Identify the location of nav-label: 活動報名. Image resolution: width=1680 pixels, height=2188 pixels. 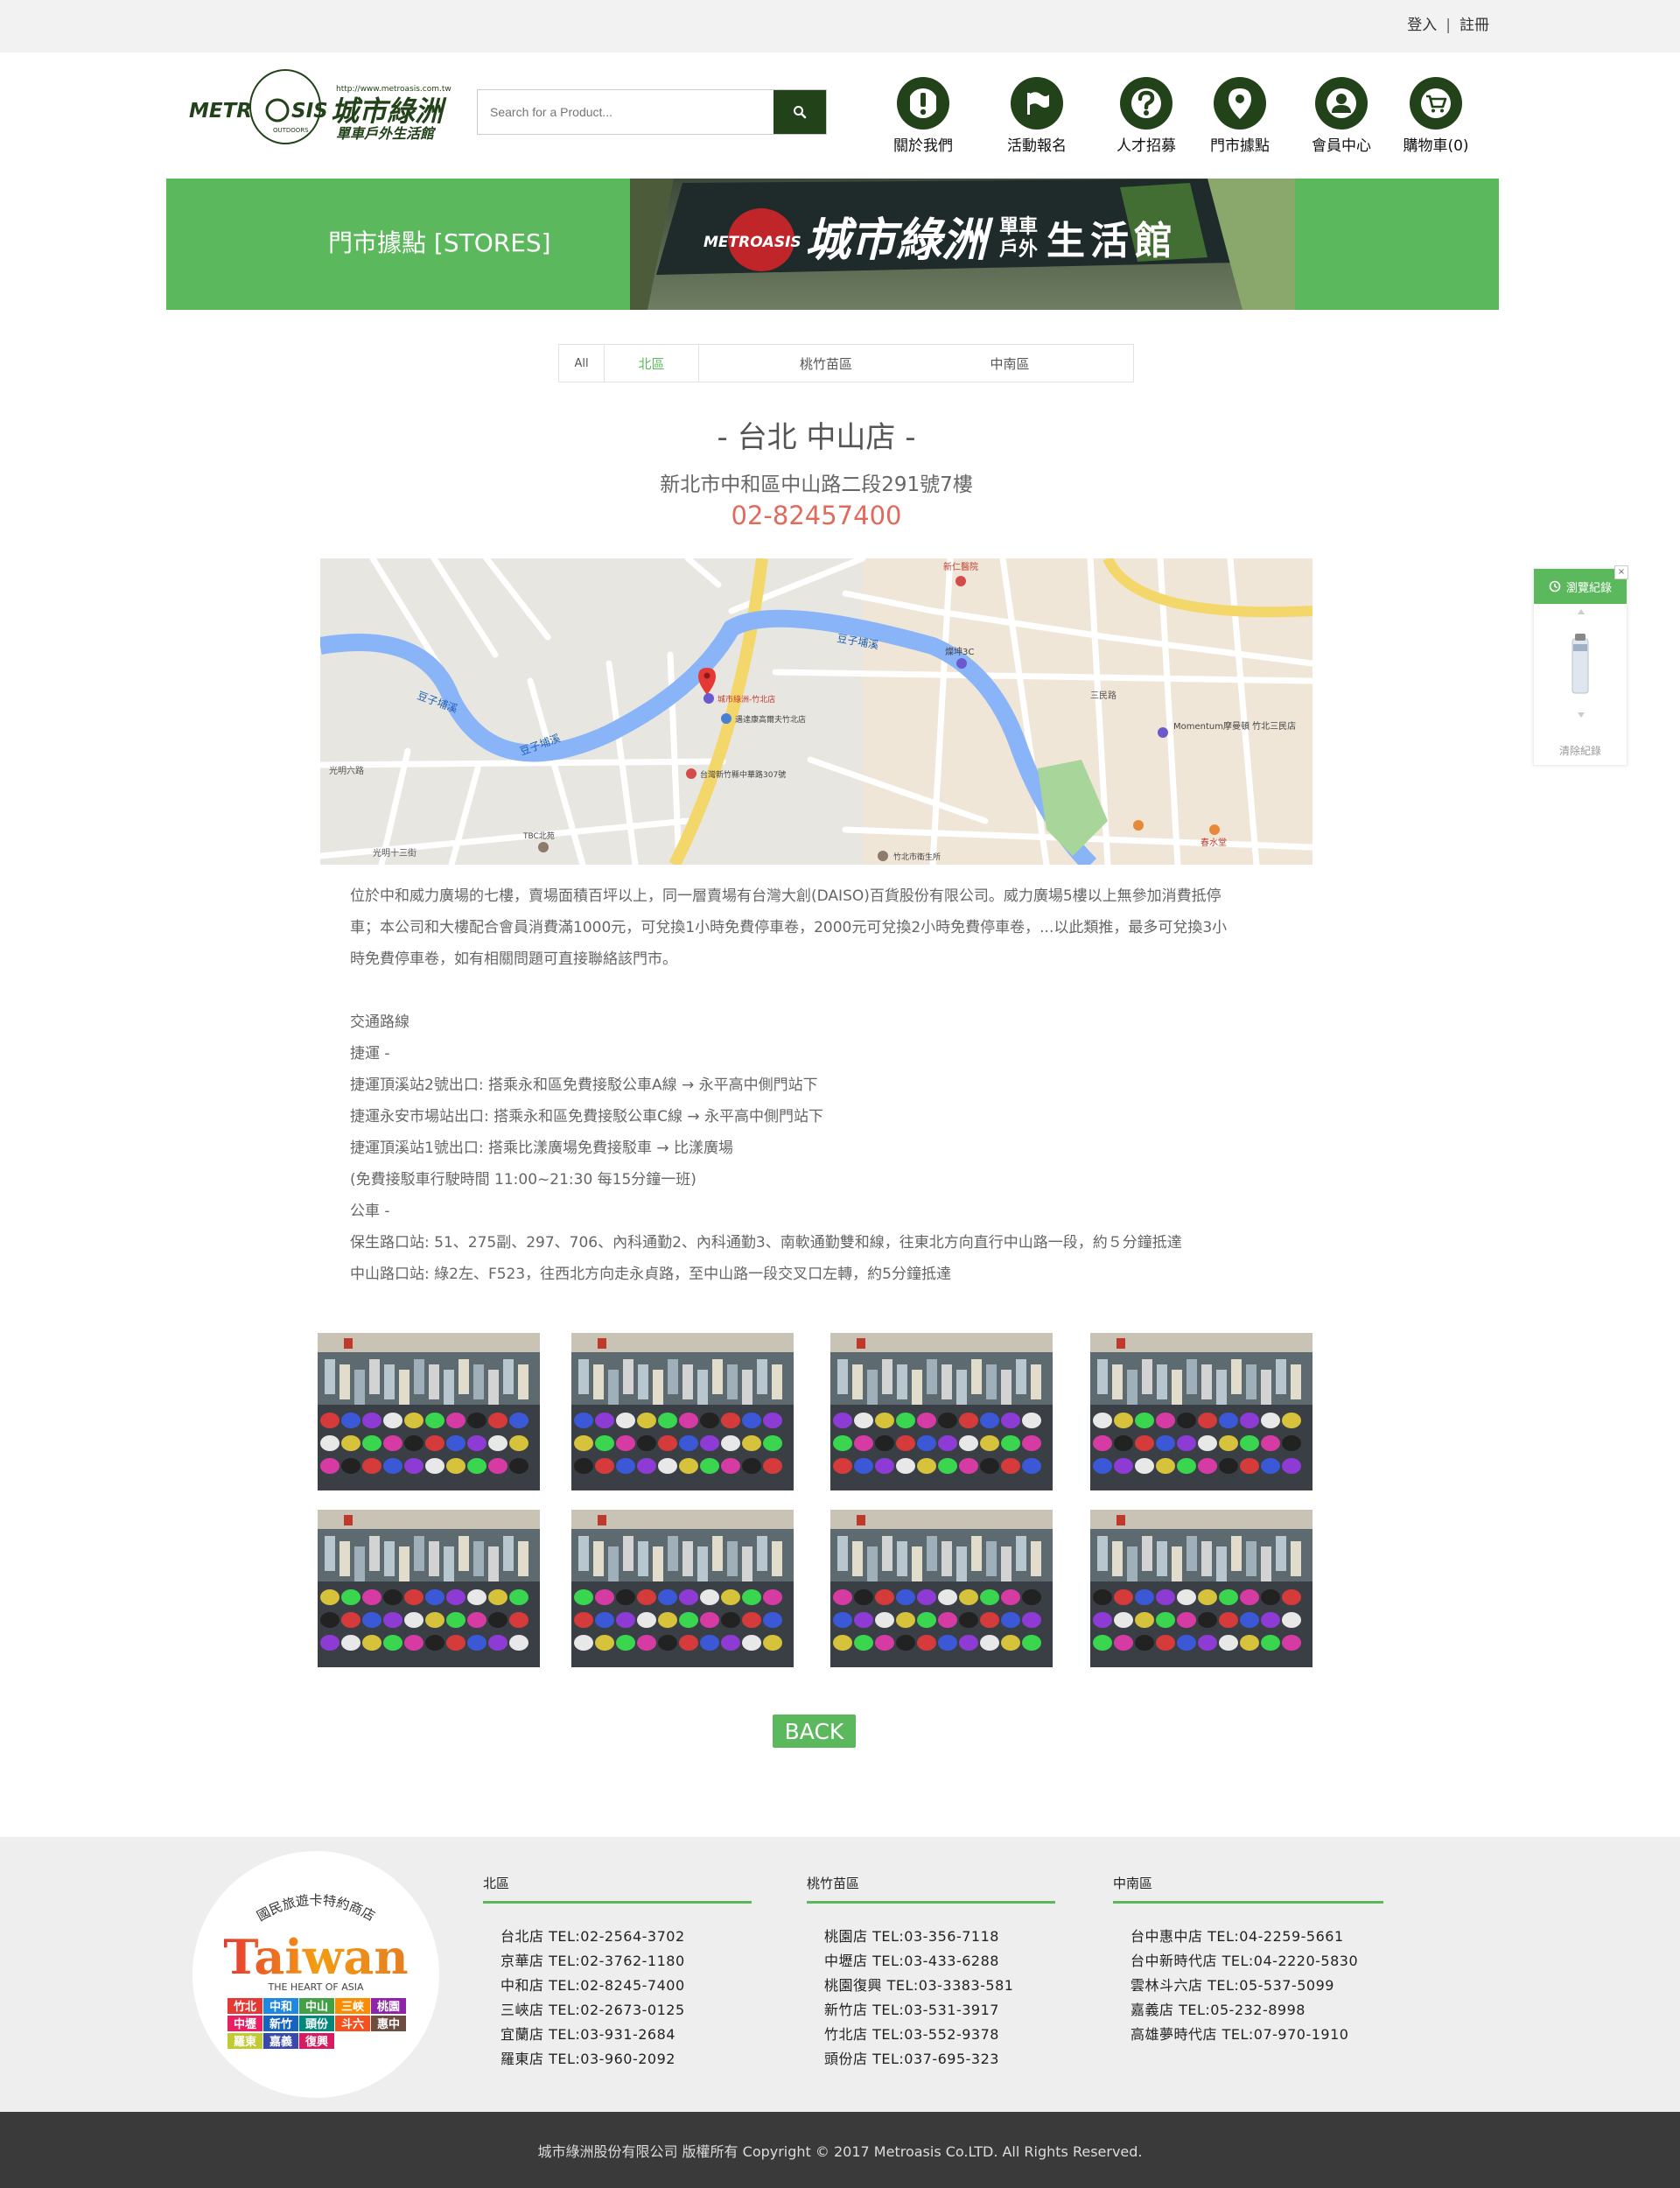
(1037, 146).